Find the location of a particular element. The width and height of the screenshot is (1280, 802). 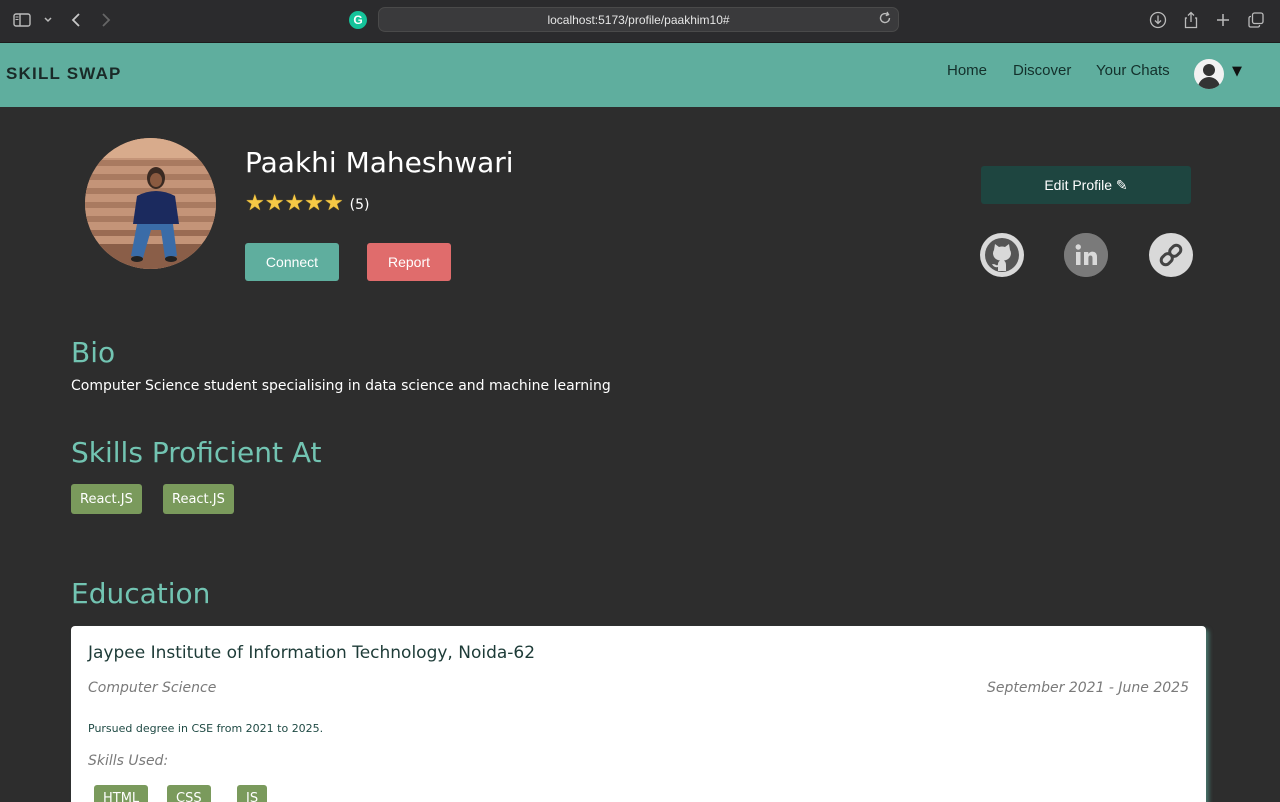

user-avatar-icon is located at coordinates (1209, 74).